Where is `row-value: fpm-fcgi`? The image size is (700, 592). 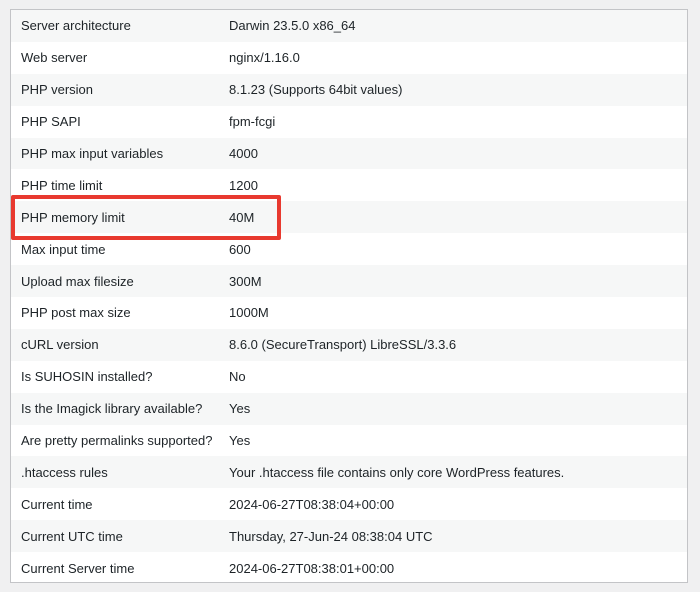
row-value: fpm-fcgi is located at coordinates (252, 122).